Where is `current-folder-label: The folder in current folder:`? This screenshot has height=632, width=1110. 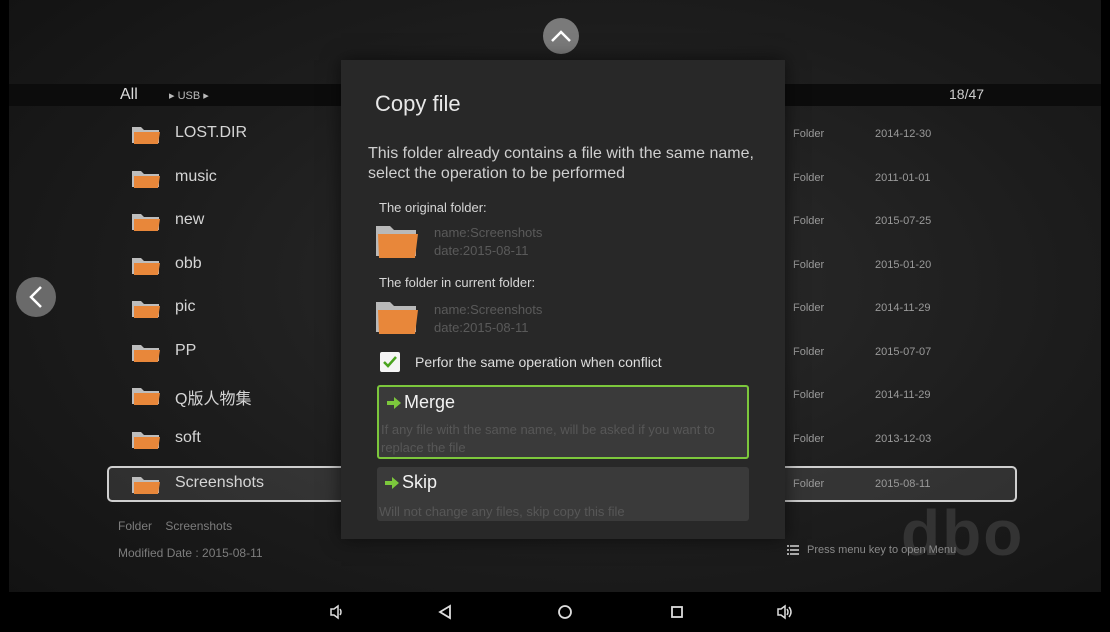
current-folder-label: The folder in current folder: is located at coordinates (457, 282).